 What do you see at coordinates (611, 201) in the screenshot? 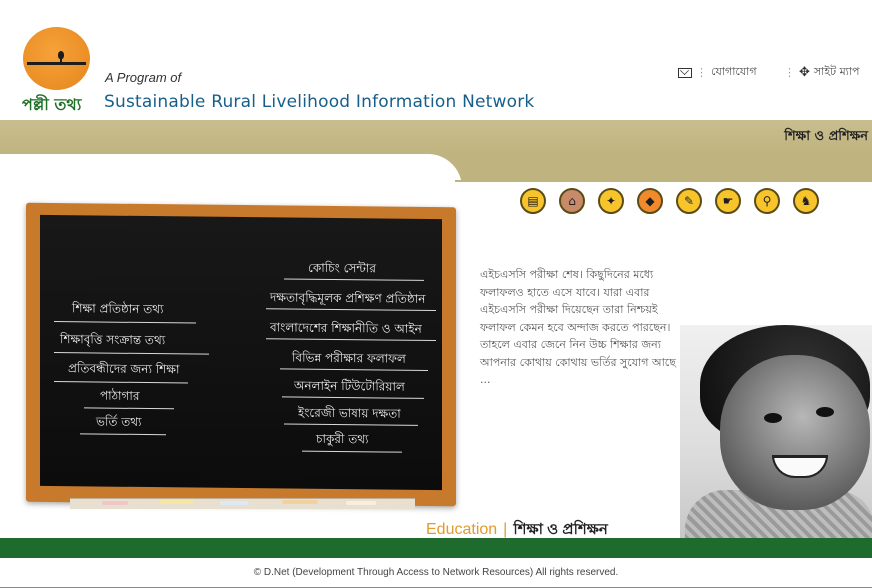
I see `runner-icon: ✦` at bounding box center [611, 201].